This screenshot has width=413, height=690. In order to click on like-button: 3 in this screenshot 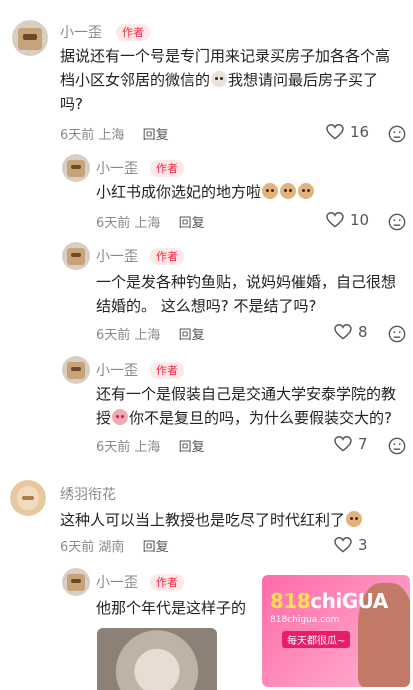, I will do `click(351, 545)`.